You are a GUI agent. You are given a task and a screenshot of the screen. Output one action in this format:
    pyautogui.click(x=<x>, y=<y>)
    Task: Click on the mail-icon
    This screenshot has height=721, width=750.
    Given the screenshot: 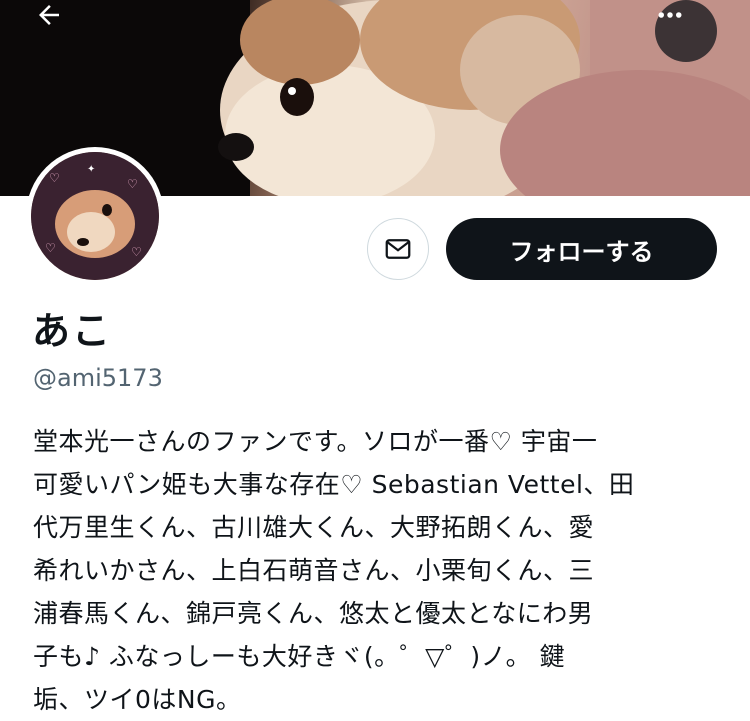 What is the action you would take?
    pyautogui.click(x=398, y=249)
    